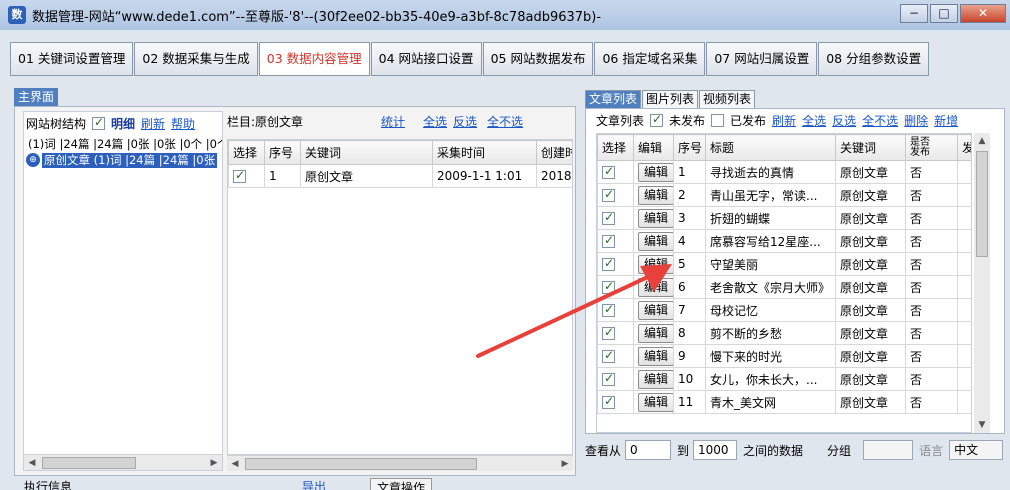  I want to click on right-invert-link: 反选, so click(844, 120).